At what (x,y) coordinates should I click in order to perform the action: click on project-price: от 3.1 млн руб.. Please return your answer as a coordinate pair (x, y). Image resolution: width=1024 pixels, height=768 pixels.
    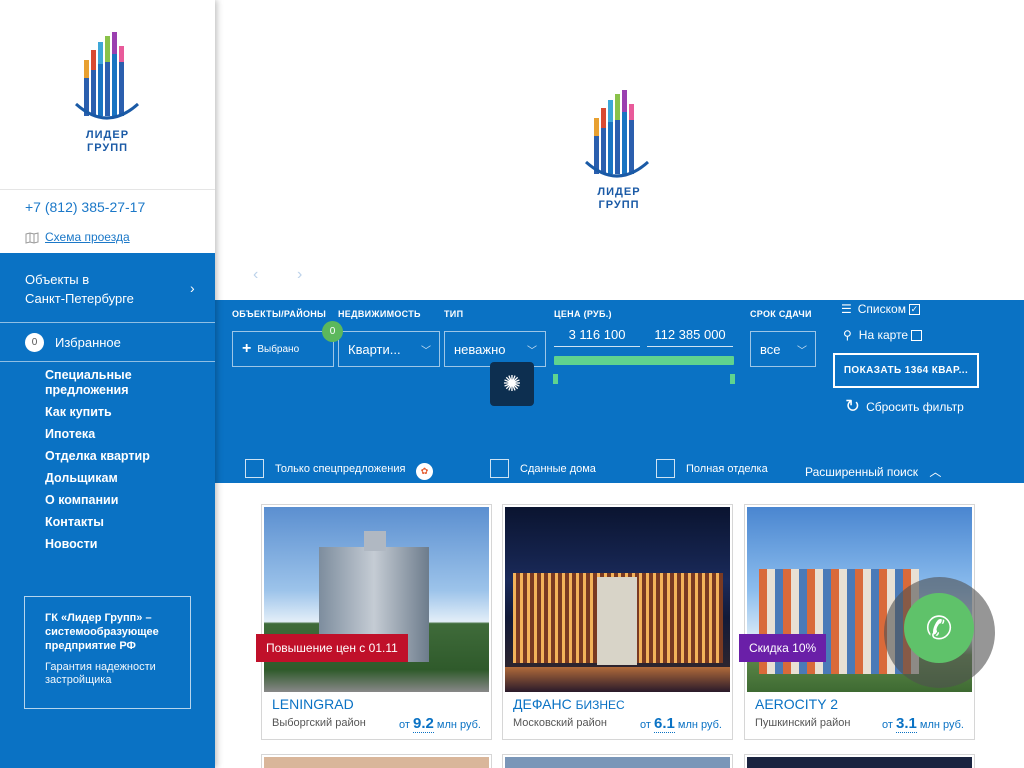
    Looking at the image, I should click on (923, 724).